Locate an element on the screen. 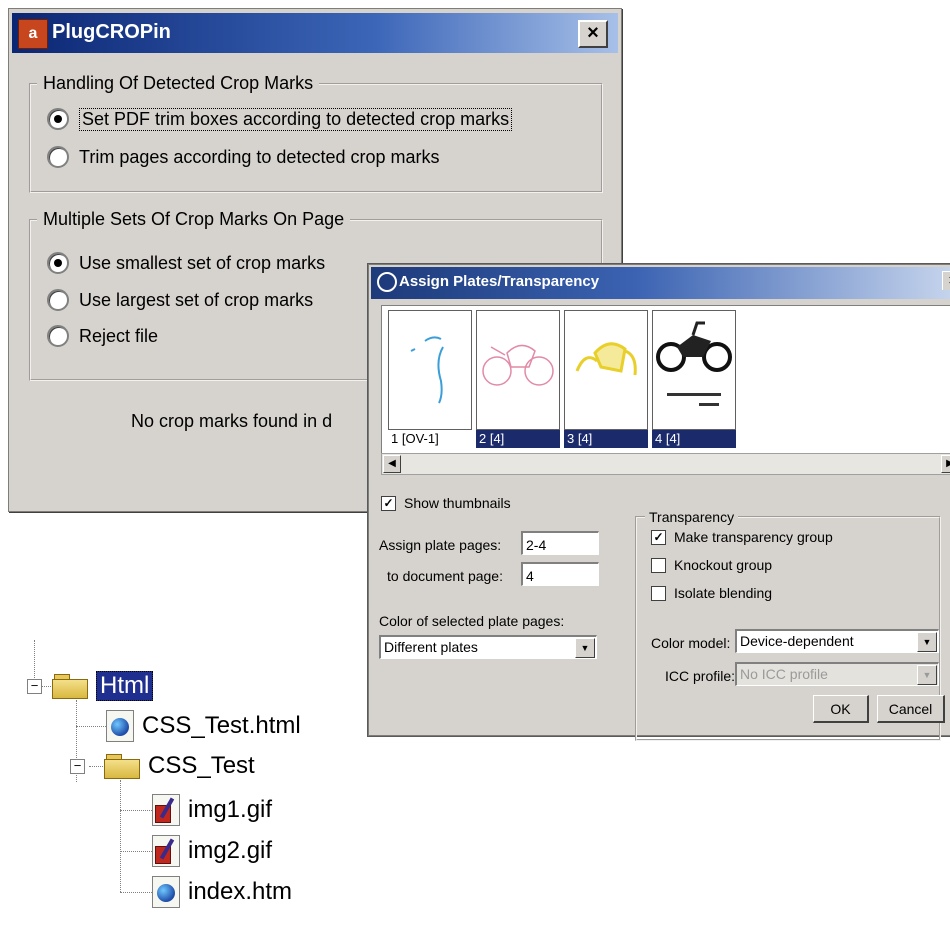 Image resolution: width=950 pixels, height=932 pixels. assign-plates-title: Assign Plates/Transparency is located at coordinates (499, 281).